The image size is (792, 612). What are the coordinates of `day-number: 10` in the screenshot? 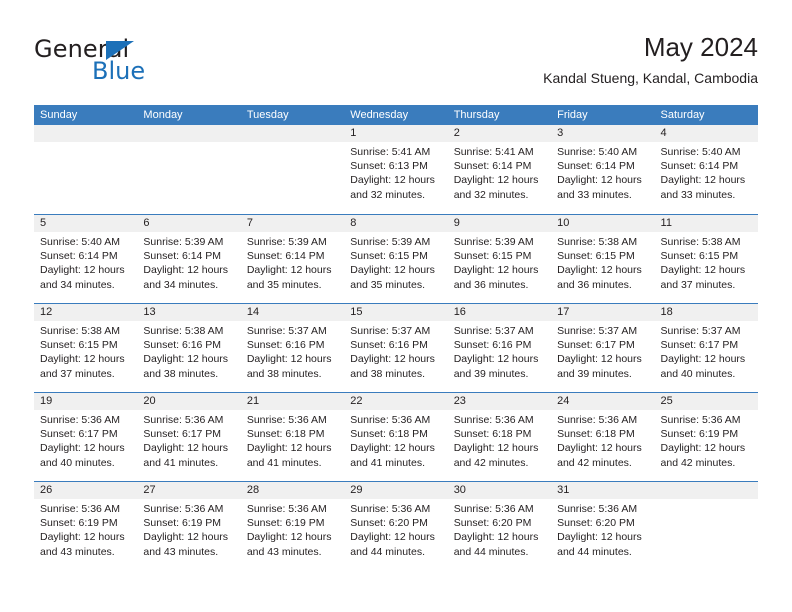 It's located at (603, 223).